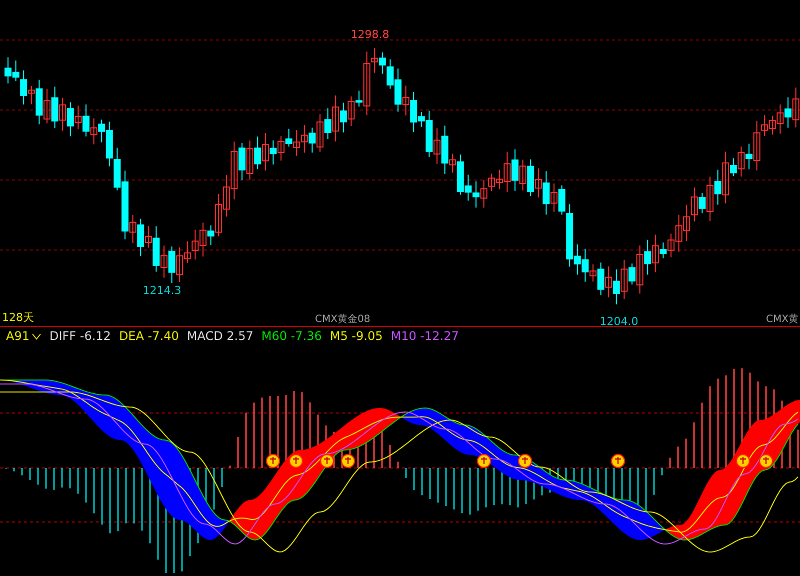 The image size is (800, 576). Describe the element at coordinates (782, 319) in the screenshot. I see `contract-label: CMX黄` at that location.